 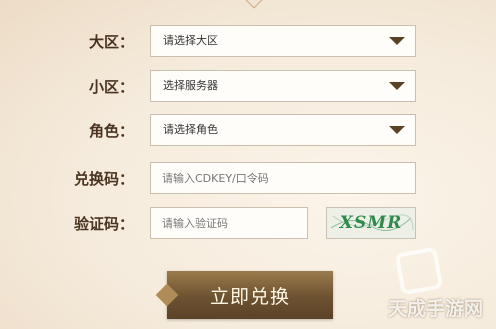 I want to click on captcha-image: XSMR, so click(x=371, y=223).